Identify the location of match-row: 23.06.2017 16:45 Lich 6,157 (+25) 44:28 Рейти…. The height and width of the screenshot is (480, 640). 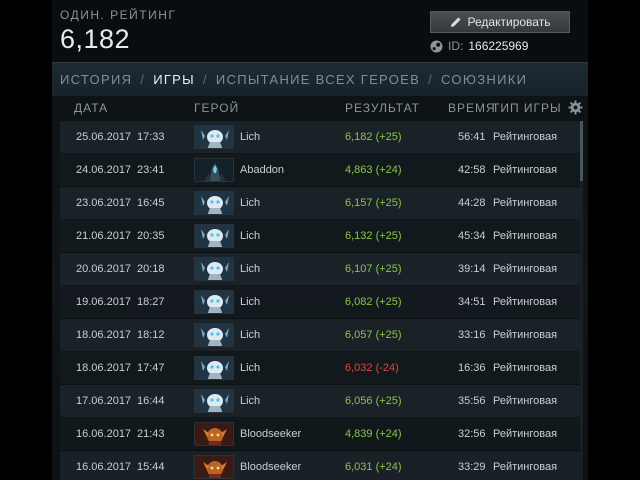
(320, 203).